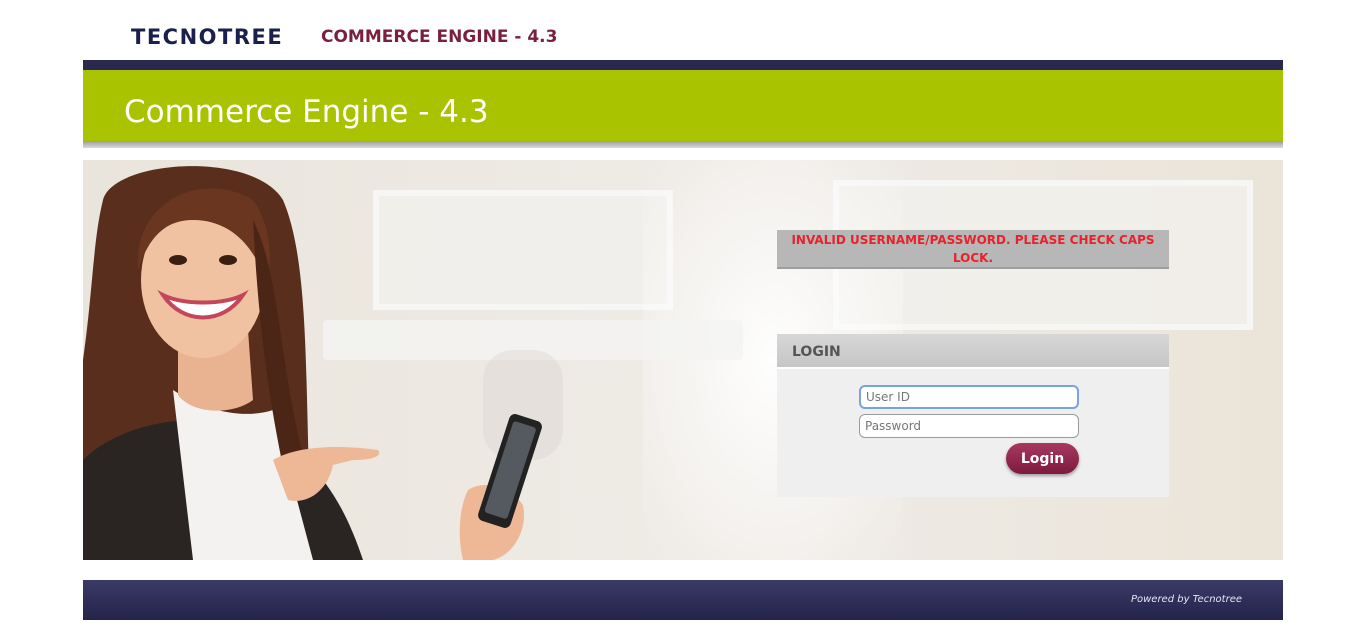  I want to click on product-name: COMMERCE ENGINE - 4.3, so click(439, 37).